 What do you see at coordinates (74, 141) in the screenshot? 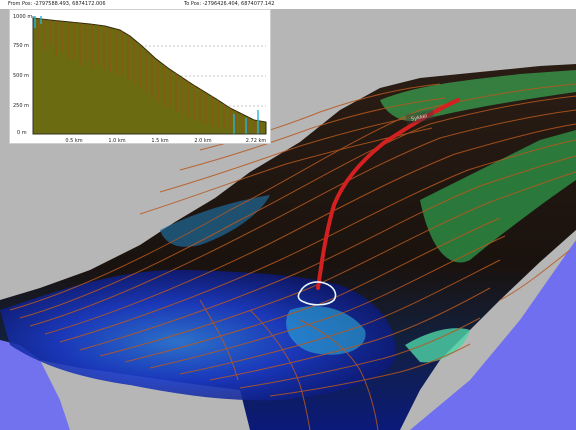
I see `x-tick-label: 0.5 km` at bounding box center [74, 141].